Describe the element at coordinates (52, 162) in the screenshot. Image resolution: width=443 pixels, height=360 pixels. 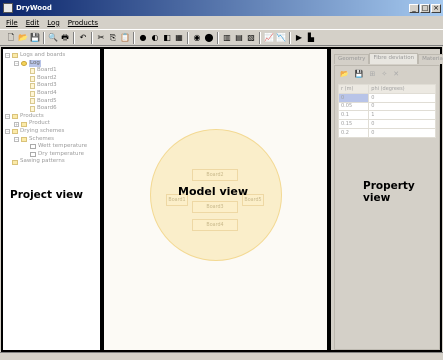
I see `tree-item: Sawing patterns` at that location.